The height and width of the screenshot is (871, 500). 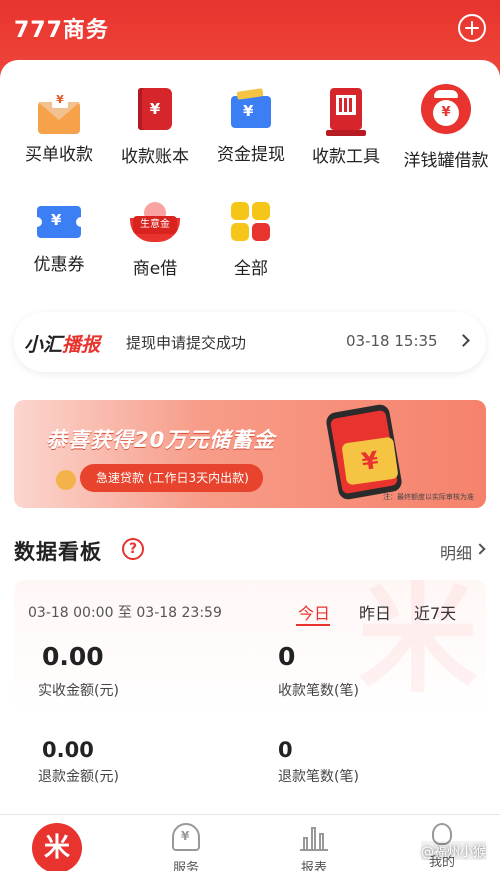 What do you see at coordinates (370, 461) in the screenshot?
I see `yuan-red-packet-icon: ¥` at bounding box center [370, 461].